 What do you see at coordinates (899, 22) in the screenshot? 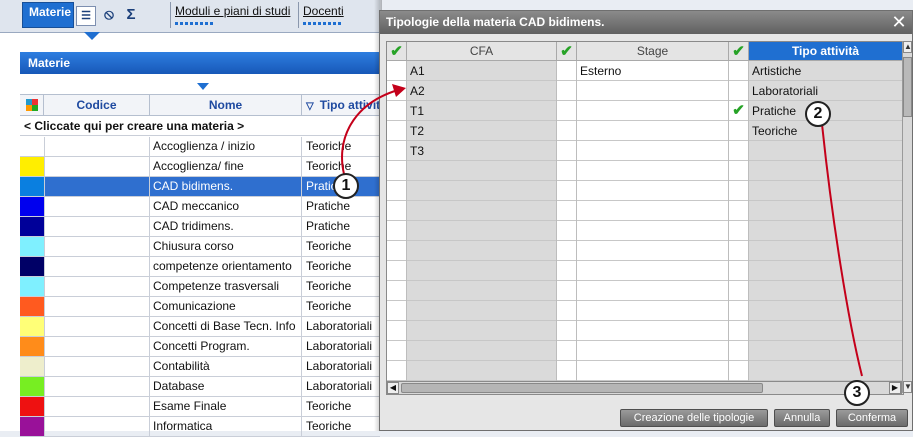
I see `close-icon: ✕` at bounding box center [899, 22].